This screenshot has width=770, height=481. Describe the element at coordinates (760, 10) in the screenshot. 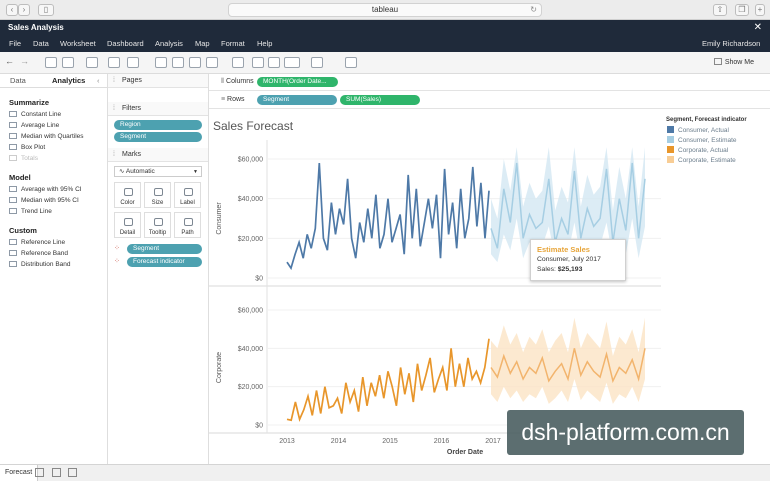

I see `new-tab-icon: +` at that location.